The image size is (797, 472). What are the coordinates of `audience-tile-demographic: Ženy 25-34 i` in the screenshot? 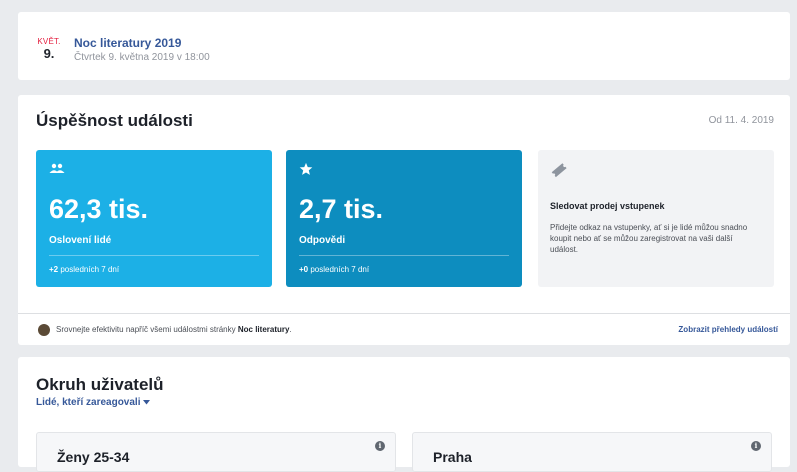 It's located at (216, 452).